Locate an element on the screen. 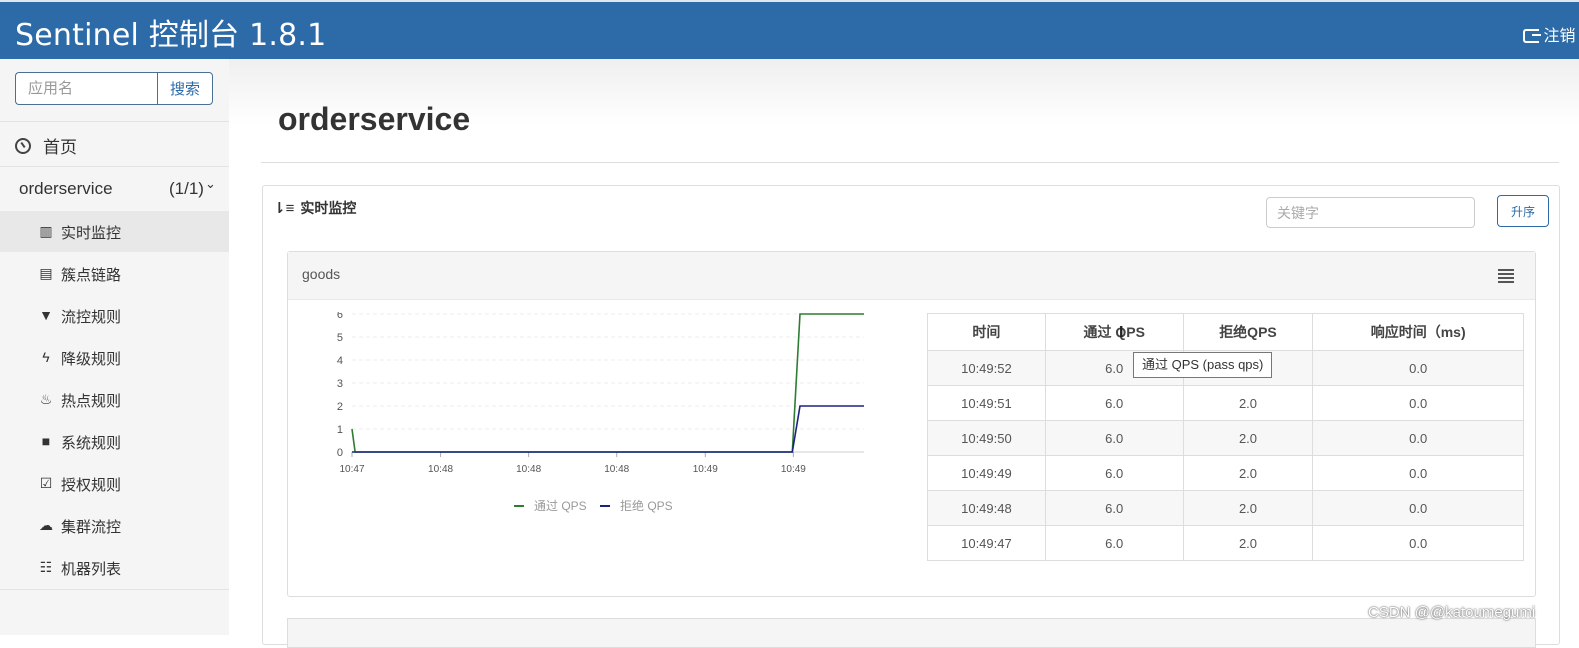 The width and height of the screenshot is (1579, 648). y-tick-label: 0 is located at coordinates (340, 453).